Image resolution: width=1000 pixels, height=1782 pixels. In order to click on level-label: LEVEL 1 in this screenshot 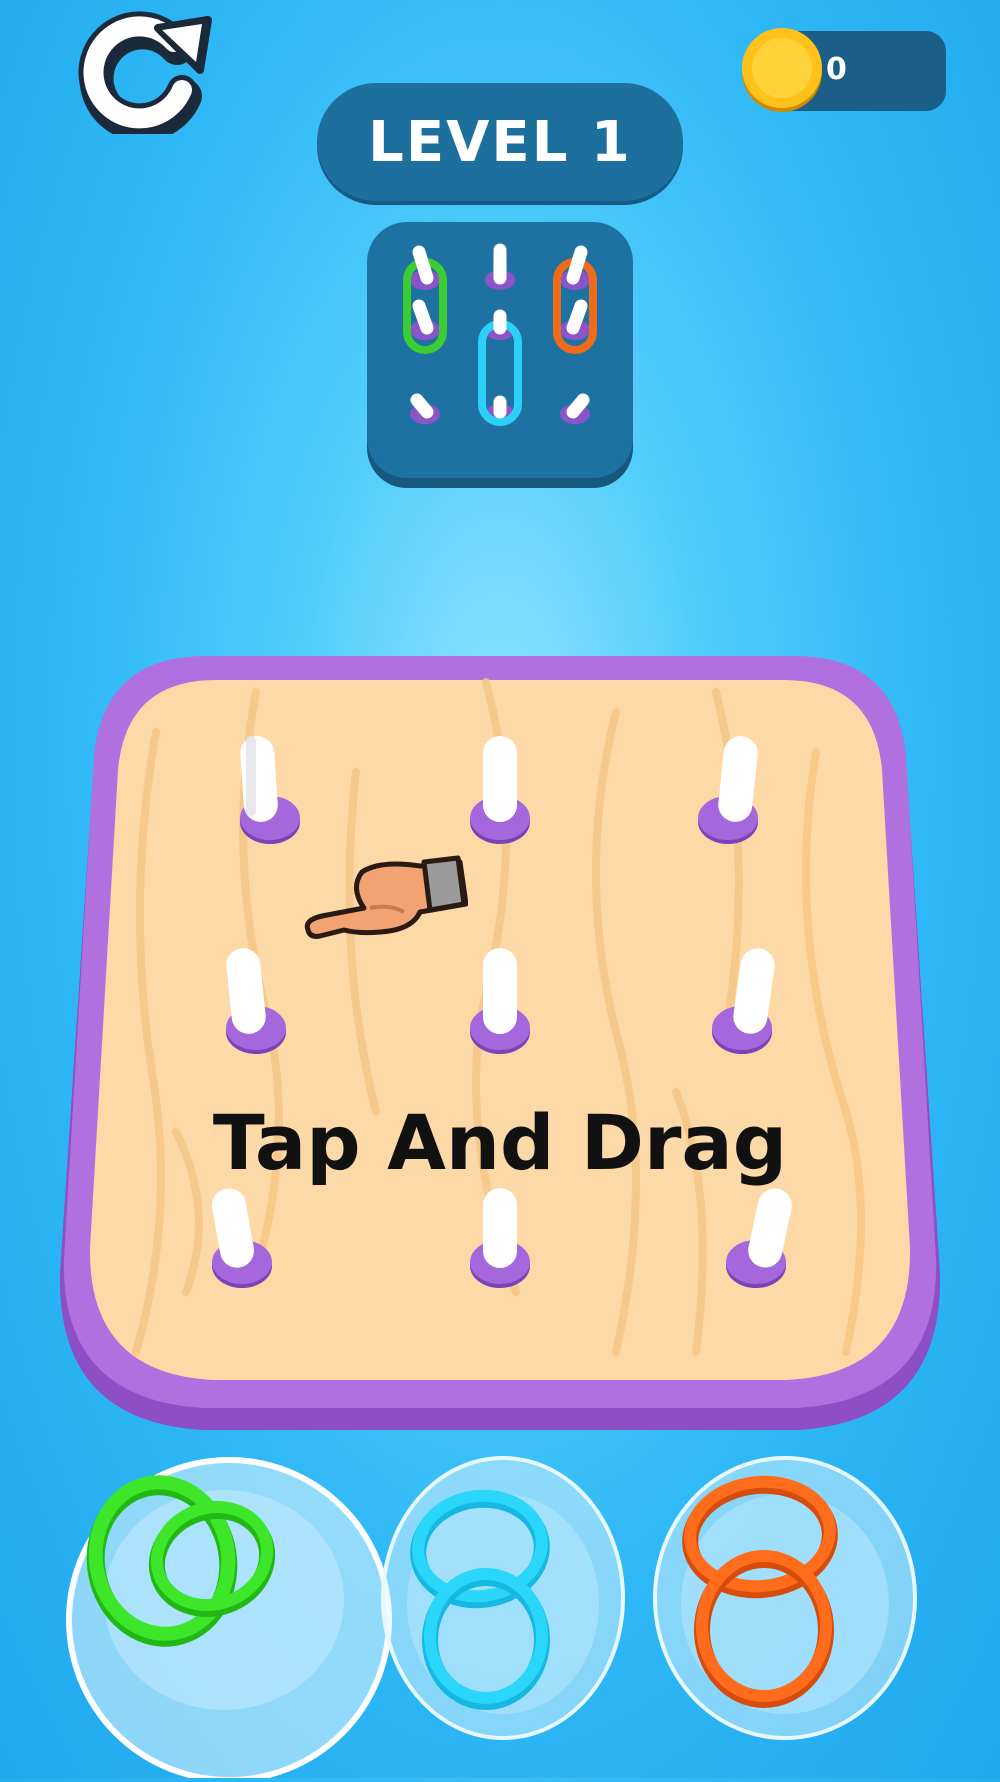, I will do `click(500, 142)`.